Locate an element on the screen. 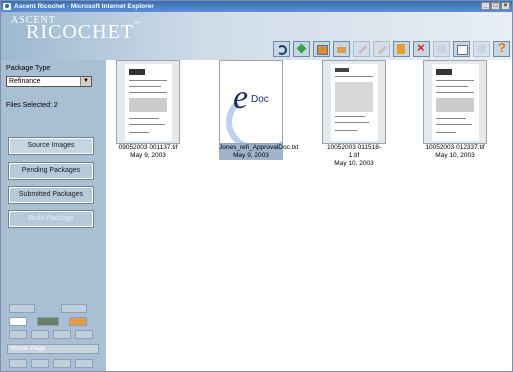 The width and height of the screenshot is (513, 372). checklist-icon is located at coordinates (461, 49).